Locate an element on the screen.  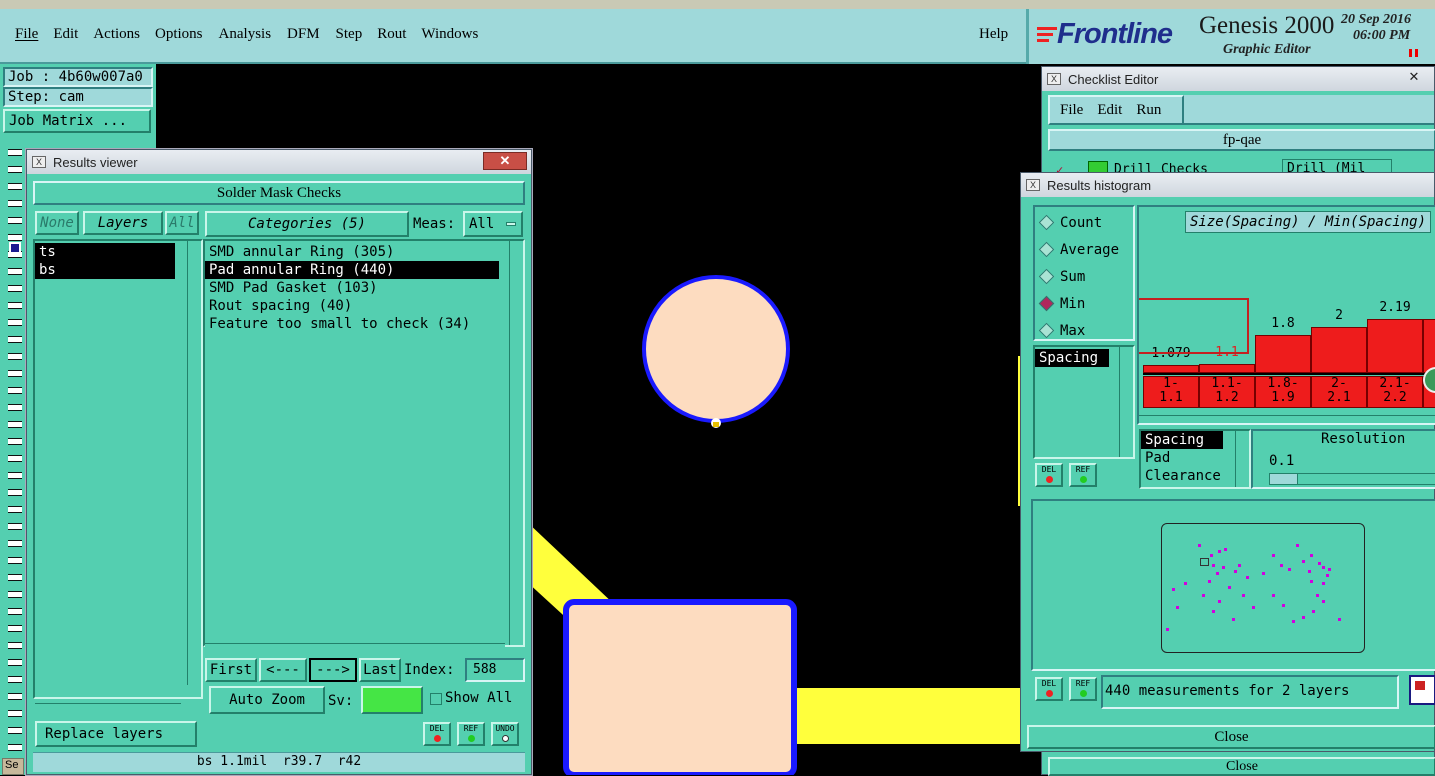
attribute-list: Spacing Pad Clearance is located at coordinates (1195, 459).